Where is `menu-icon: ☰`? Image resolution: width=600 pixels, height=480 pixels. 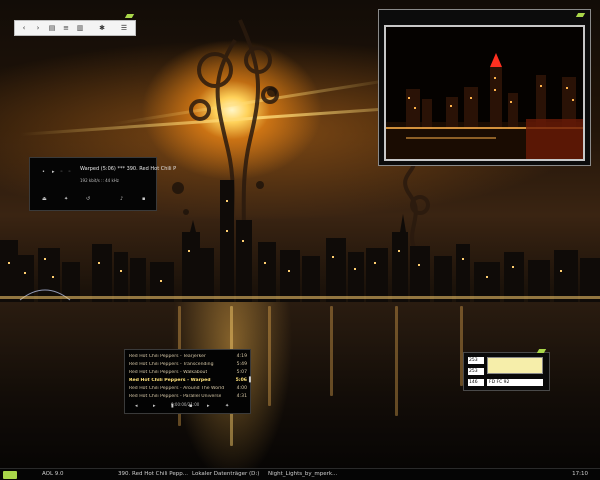
menu-icon: ☰ is located at coordinates (124, 28).